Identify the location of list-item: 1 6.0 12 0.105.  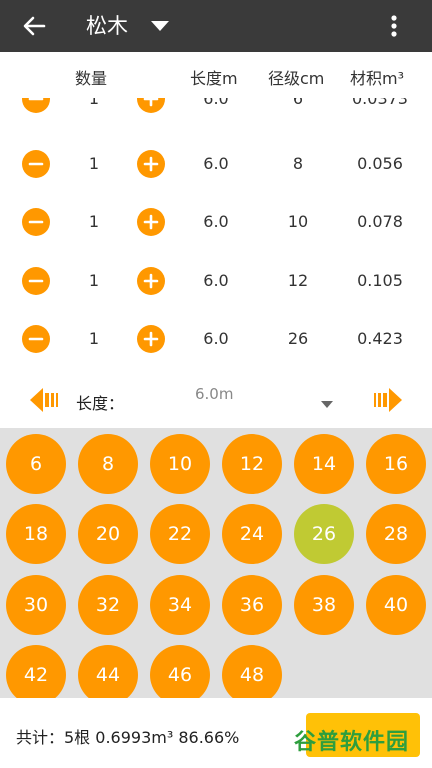
(216, 281).